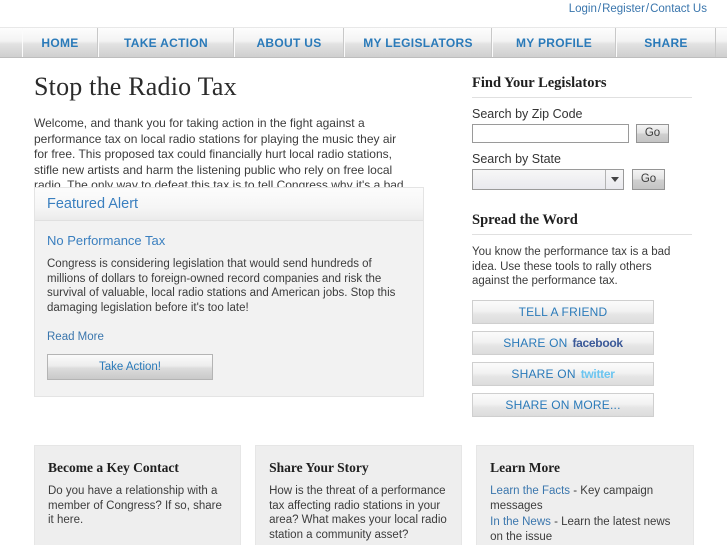 The width and height of the screenshot is (727, 545). I want to click on page-title: Stop the Radio Tax, so click(135, 86).